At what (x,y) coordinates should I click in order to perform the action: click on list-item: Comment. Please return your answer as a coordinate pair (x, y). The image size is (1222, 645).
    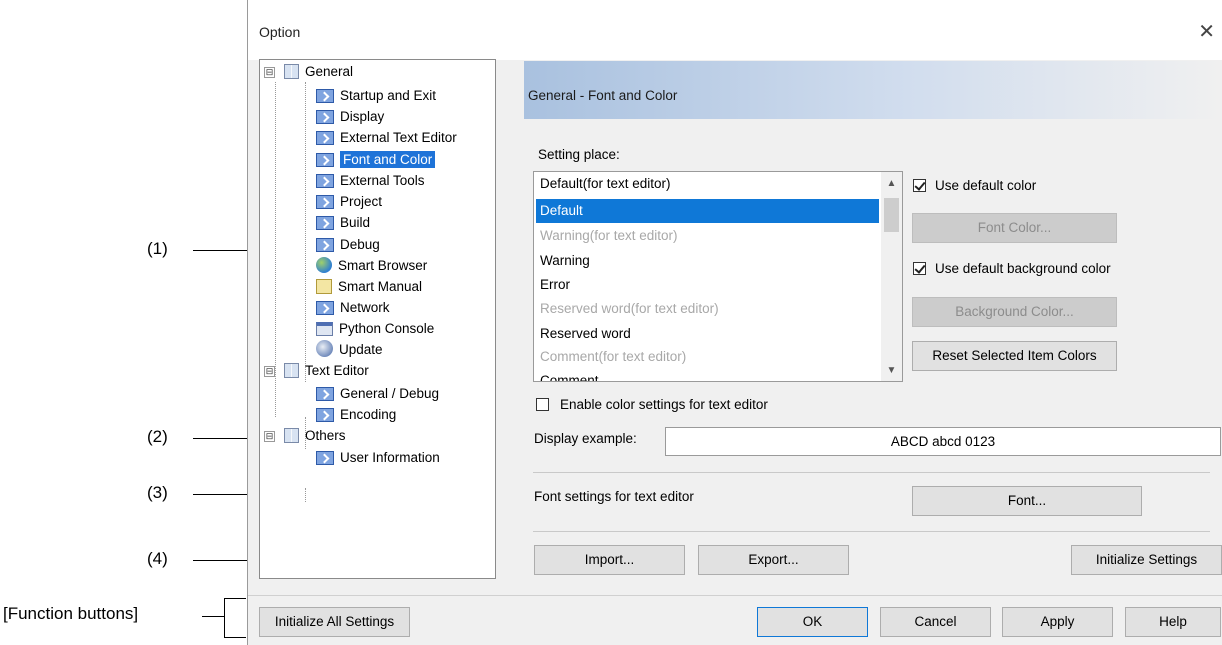
    Looking at the image, I should click on (707, 375).